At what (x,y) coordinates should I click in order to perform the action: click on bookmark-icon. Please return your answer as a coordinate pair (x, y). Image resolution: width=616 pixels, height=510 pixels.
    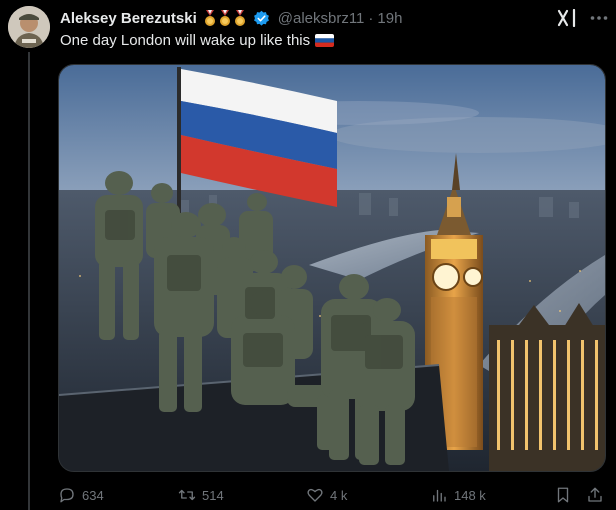
    Looking at the image, I should click on (563, 495).